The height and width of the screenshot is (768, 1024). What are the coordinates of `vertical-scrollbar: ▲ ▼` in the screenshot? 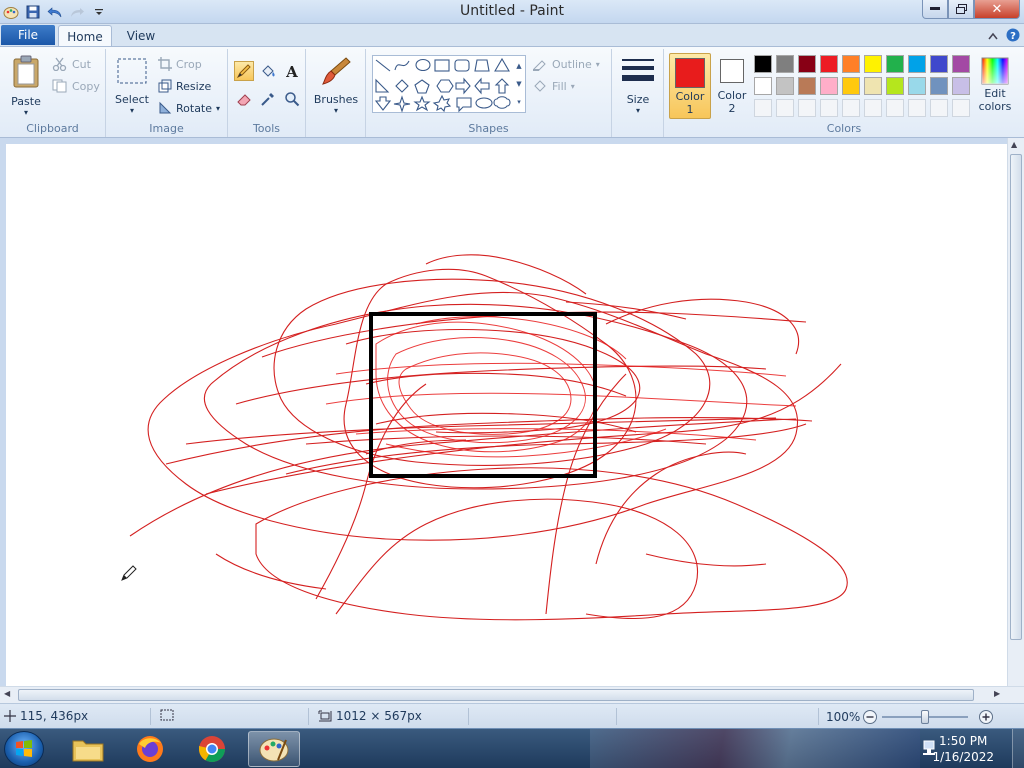 It's located at (1015, 420).